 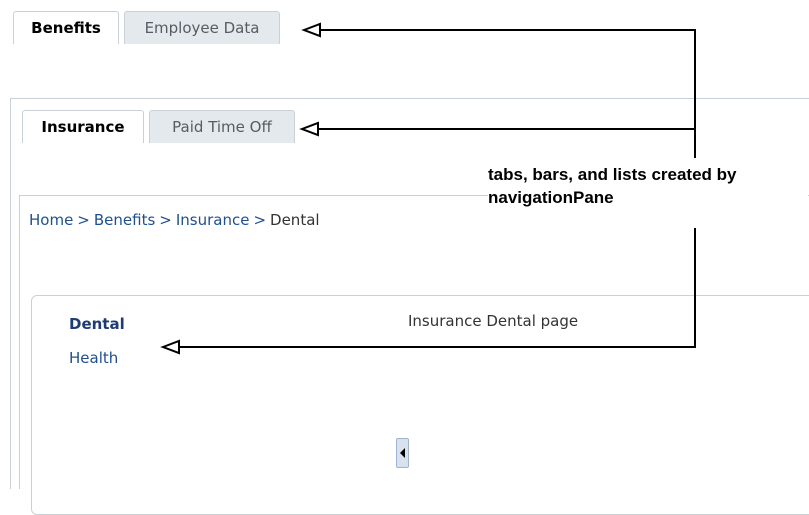 I want to click on collapse-left-icon, so click(x=402, y=453).